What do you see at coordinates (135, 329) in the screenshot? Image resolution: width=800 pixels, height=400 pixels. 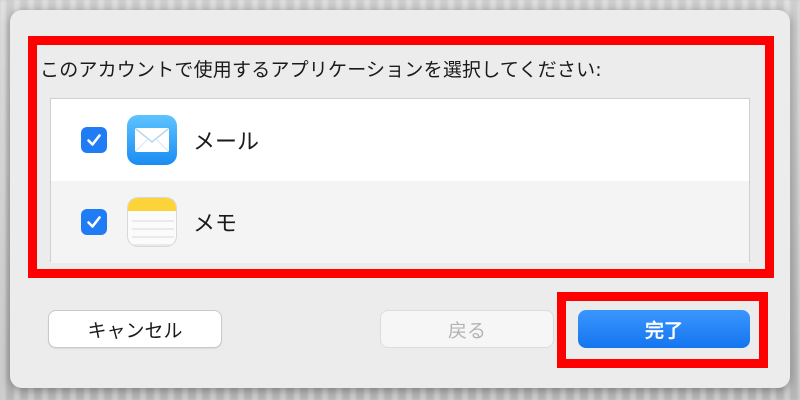 I see `cancel-button: キャンセル` at bounding box center [135, 329].